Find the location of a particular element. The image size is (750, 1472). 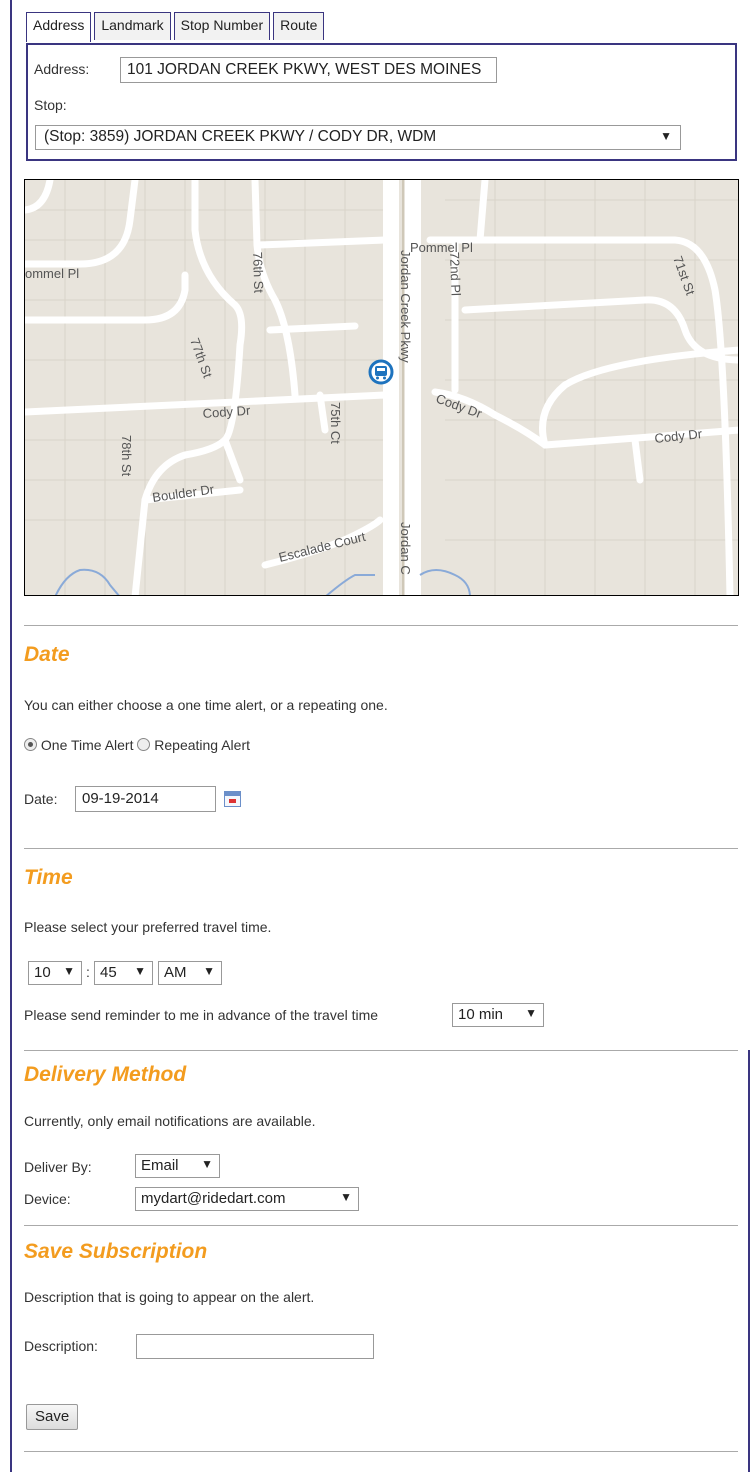

stop-label: Stop: is located at coordinates (50, 105).